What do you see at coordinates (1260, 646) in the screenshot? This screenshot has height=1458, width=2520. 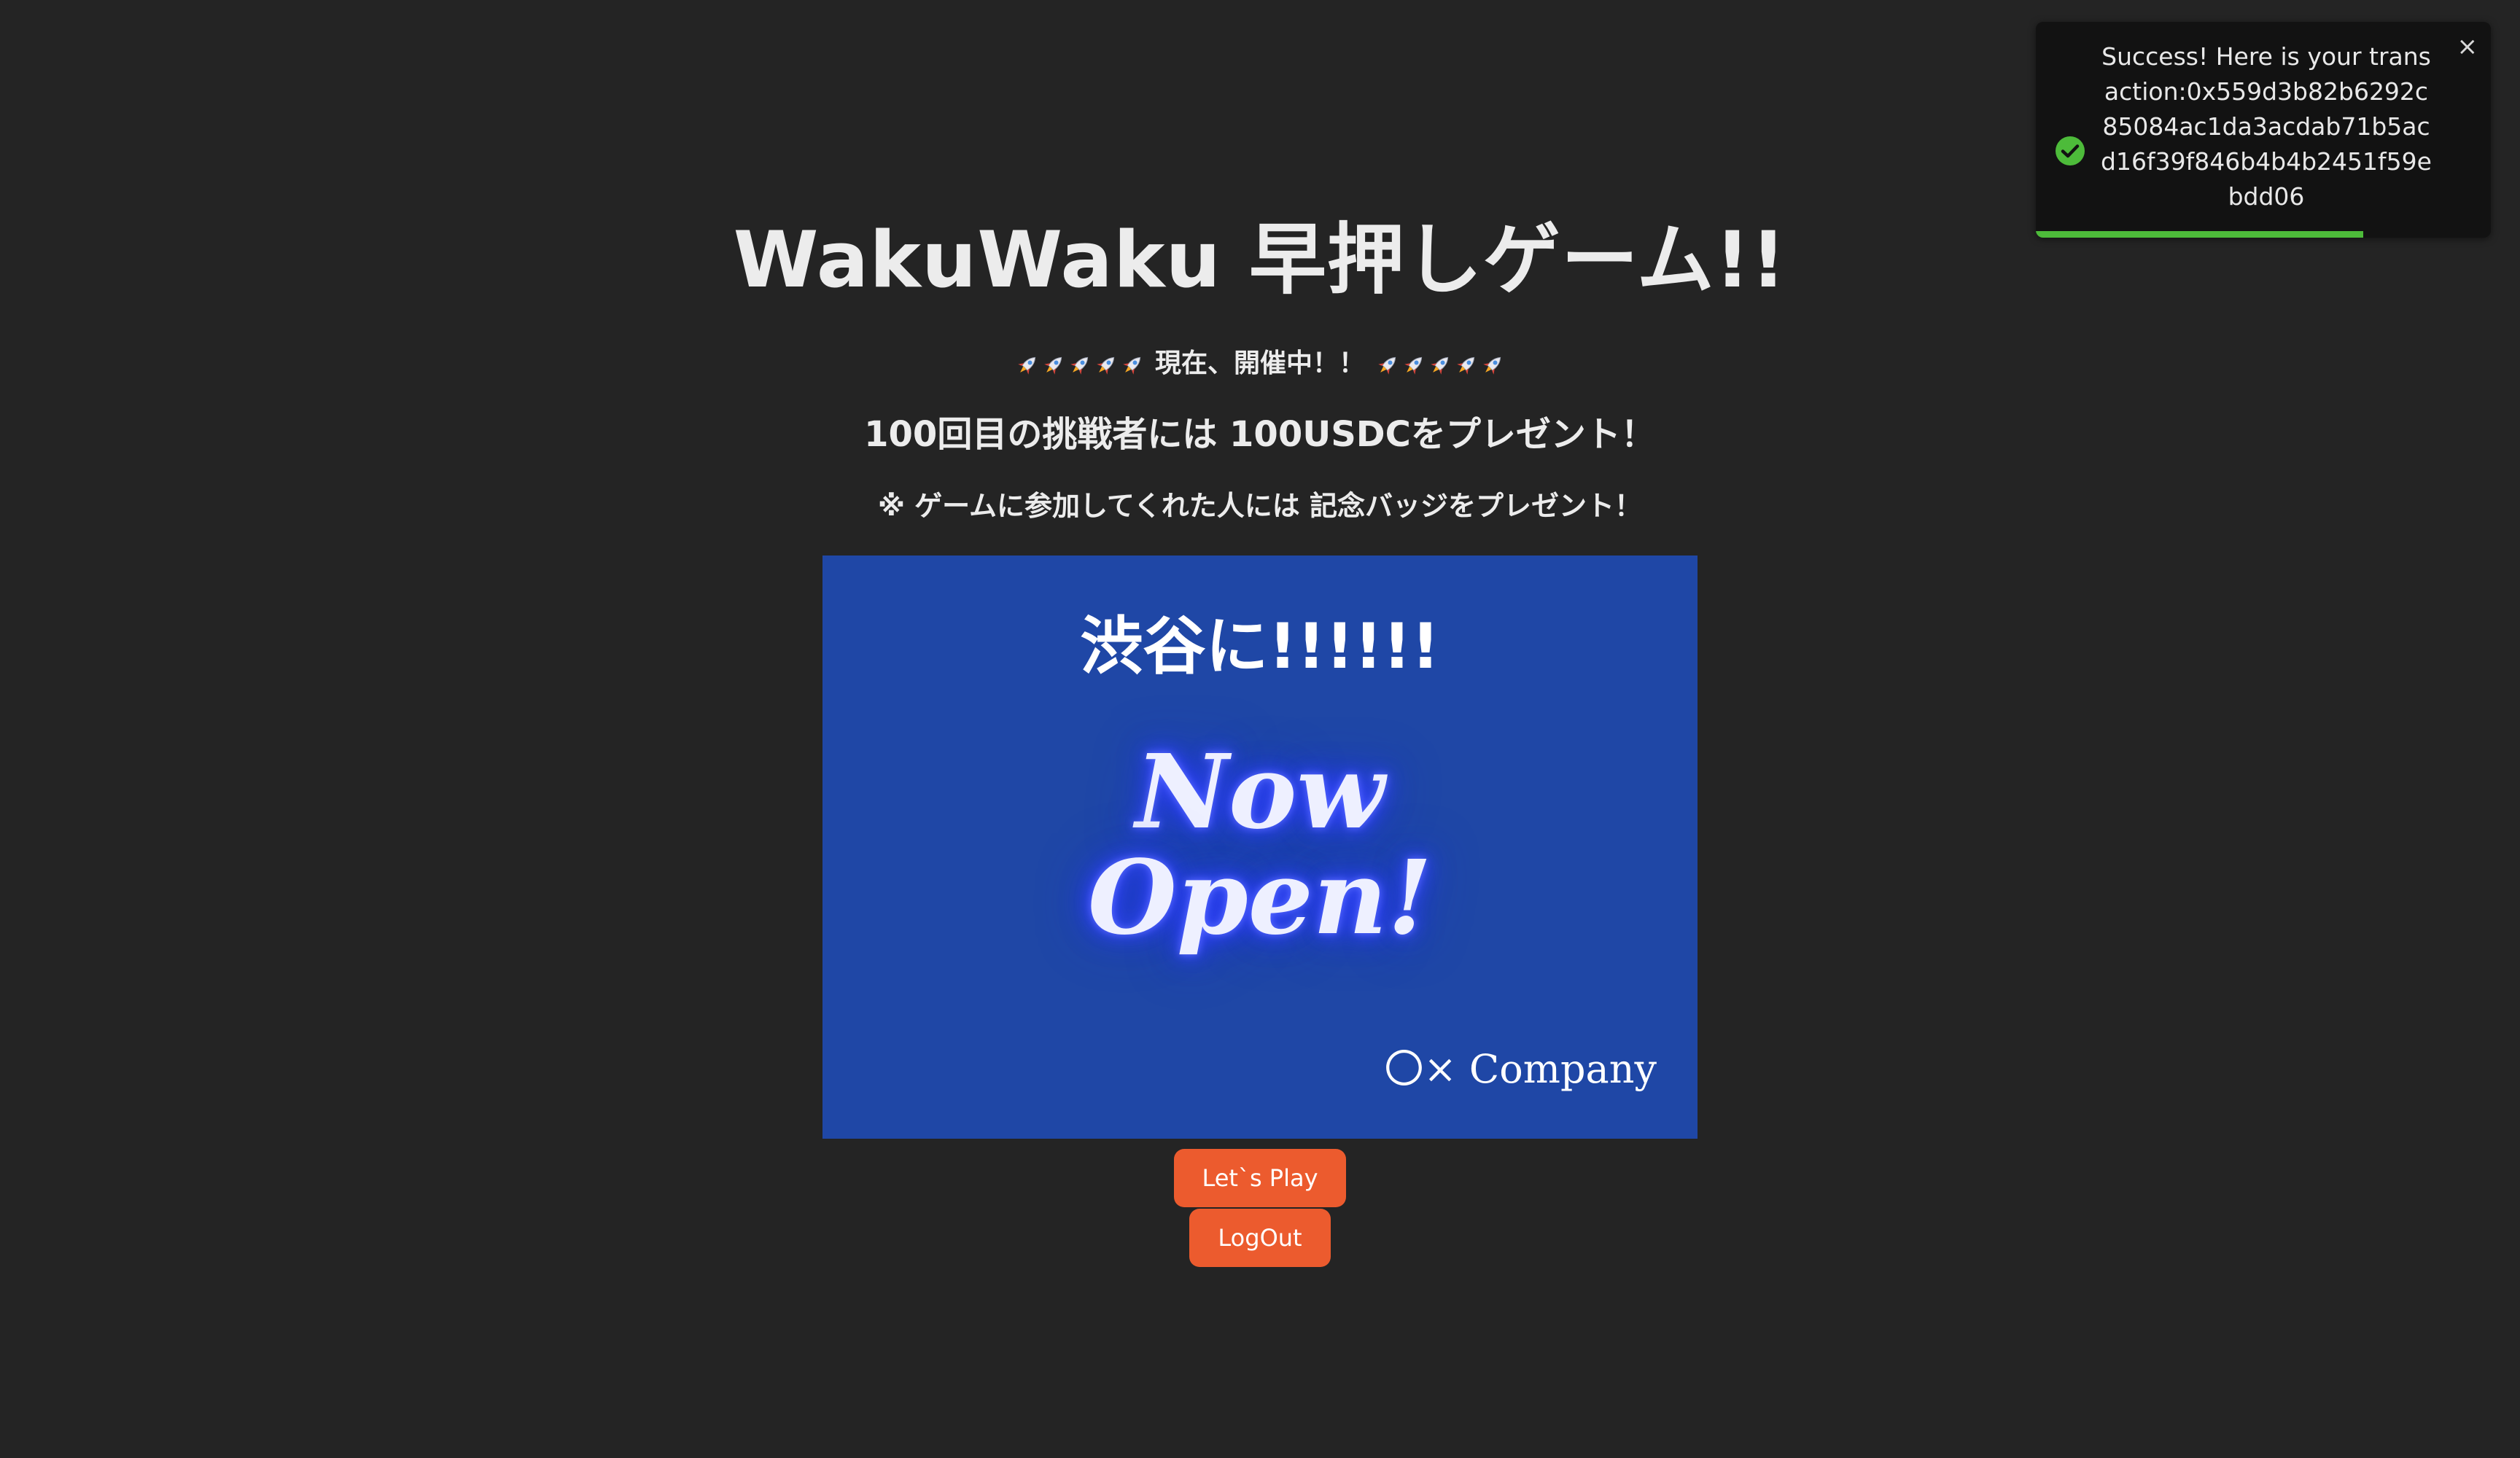 I see `banner-headline: 渋谷に!!!!!!` at bounding box center [1260, 646].